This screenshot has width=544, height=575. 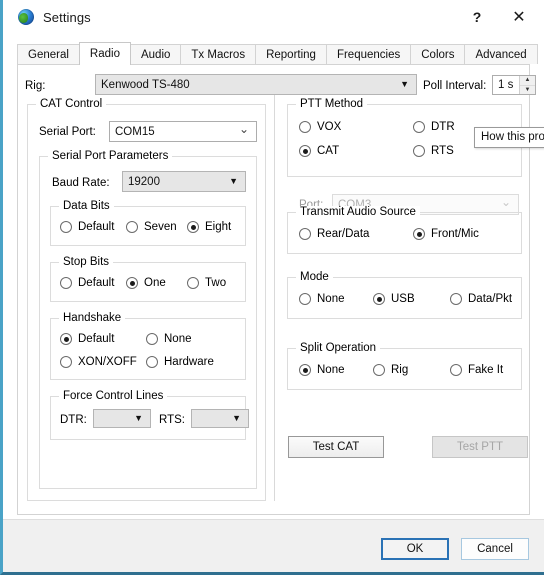 I want to click on radio-handshake-hardware: Hardware, so click(x=180, y=362).